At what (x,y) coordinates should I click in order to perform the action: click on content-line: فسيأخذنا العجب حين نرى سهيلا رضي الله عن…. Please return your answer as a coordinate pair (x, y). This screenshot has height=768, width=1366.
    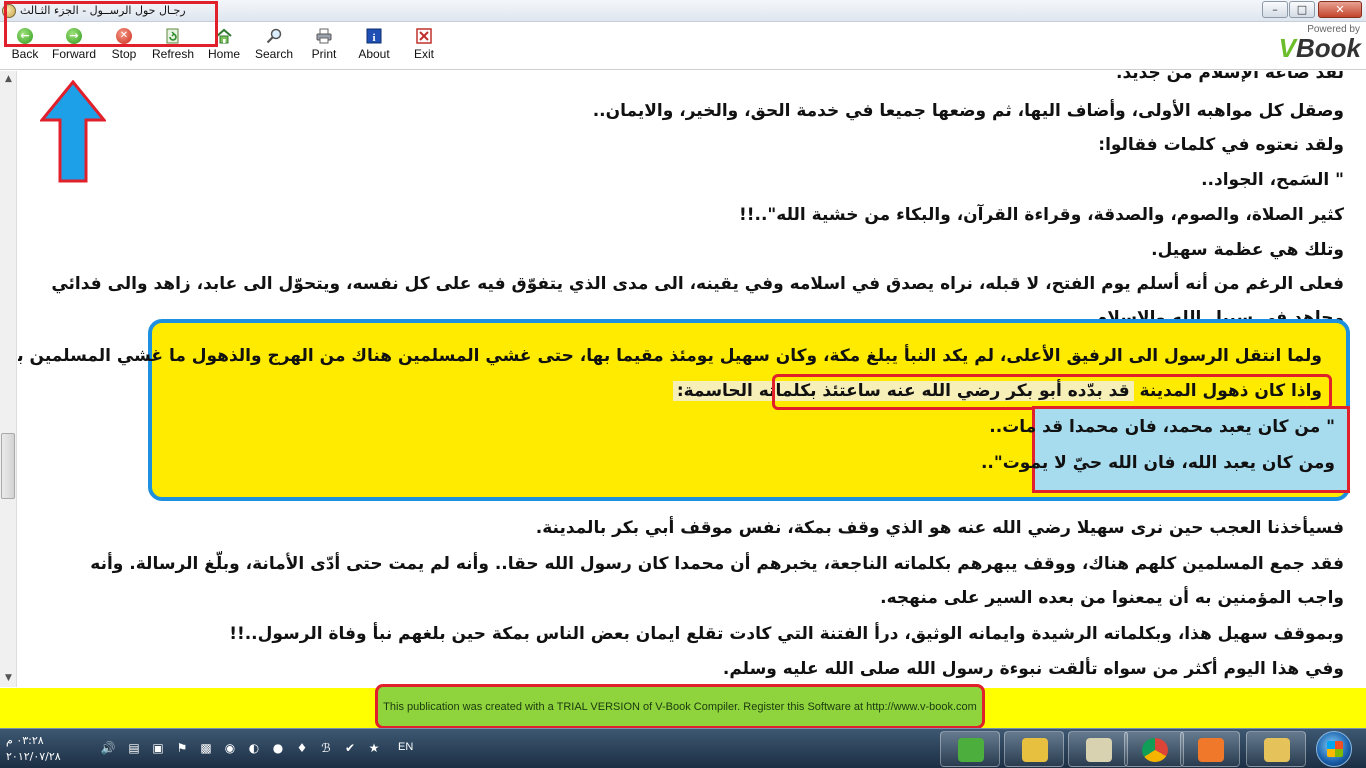
    Looking at the image, I should click on (939, 528).